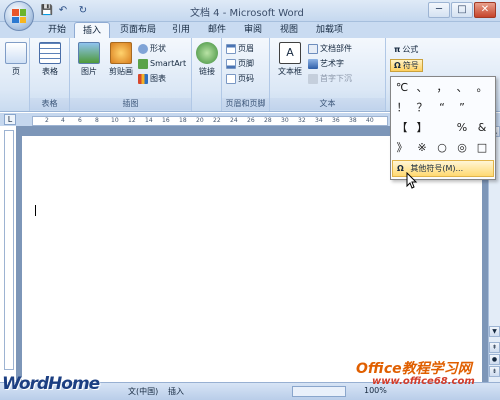 Image resolution: width=500 pixels, height=400 pixels. I want to click on scroll-down-button: ▼, so click(494, 331).